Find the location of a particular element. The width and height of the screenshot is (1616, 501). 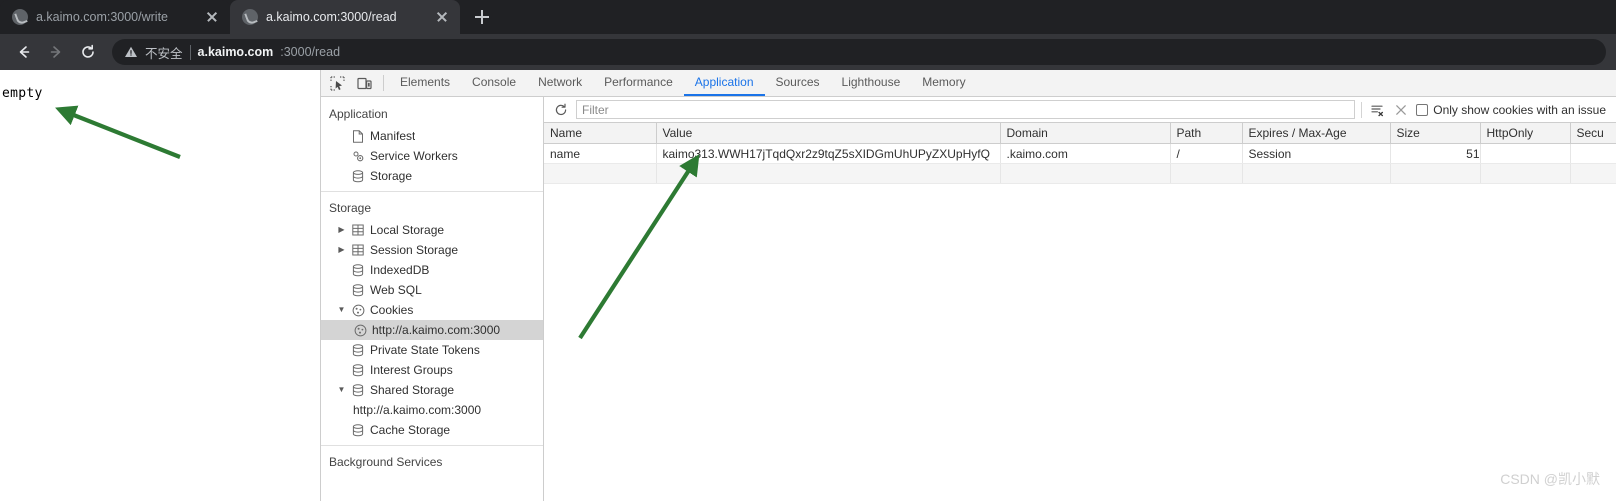

devtools-tab-memory: Memory is located at coordinates (943, 83).